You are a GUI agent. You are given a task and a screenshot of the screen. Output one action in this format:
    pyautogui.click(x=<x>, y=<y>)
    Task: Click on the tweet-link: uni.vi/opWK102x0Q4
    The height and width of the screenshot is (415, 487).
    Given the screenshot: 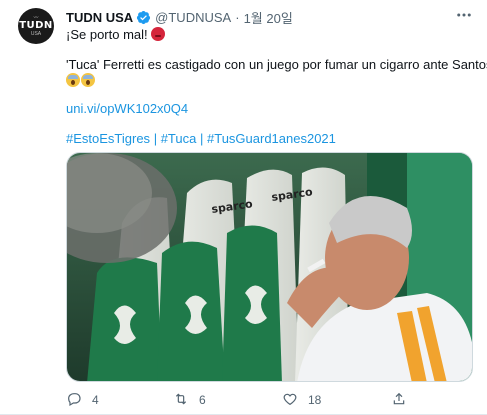 What is the action you would take?
    pyautogui.click(x=127, y=108)
    